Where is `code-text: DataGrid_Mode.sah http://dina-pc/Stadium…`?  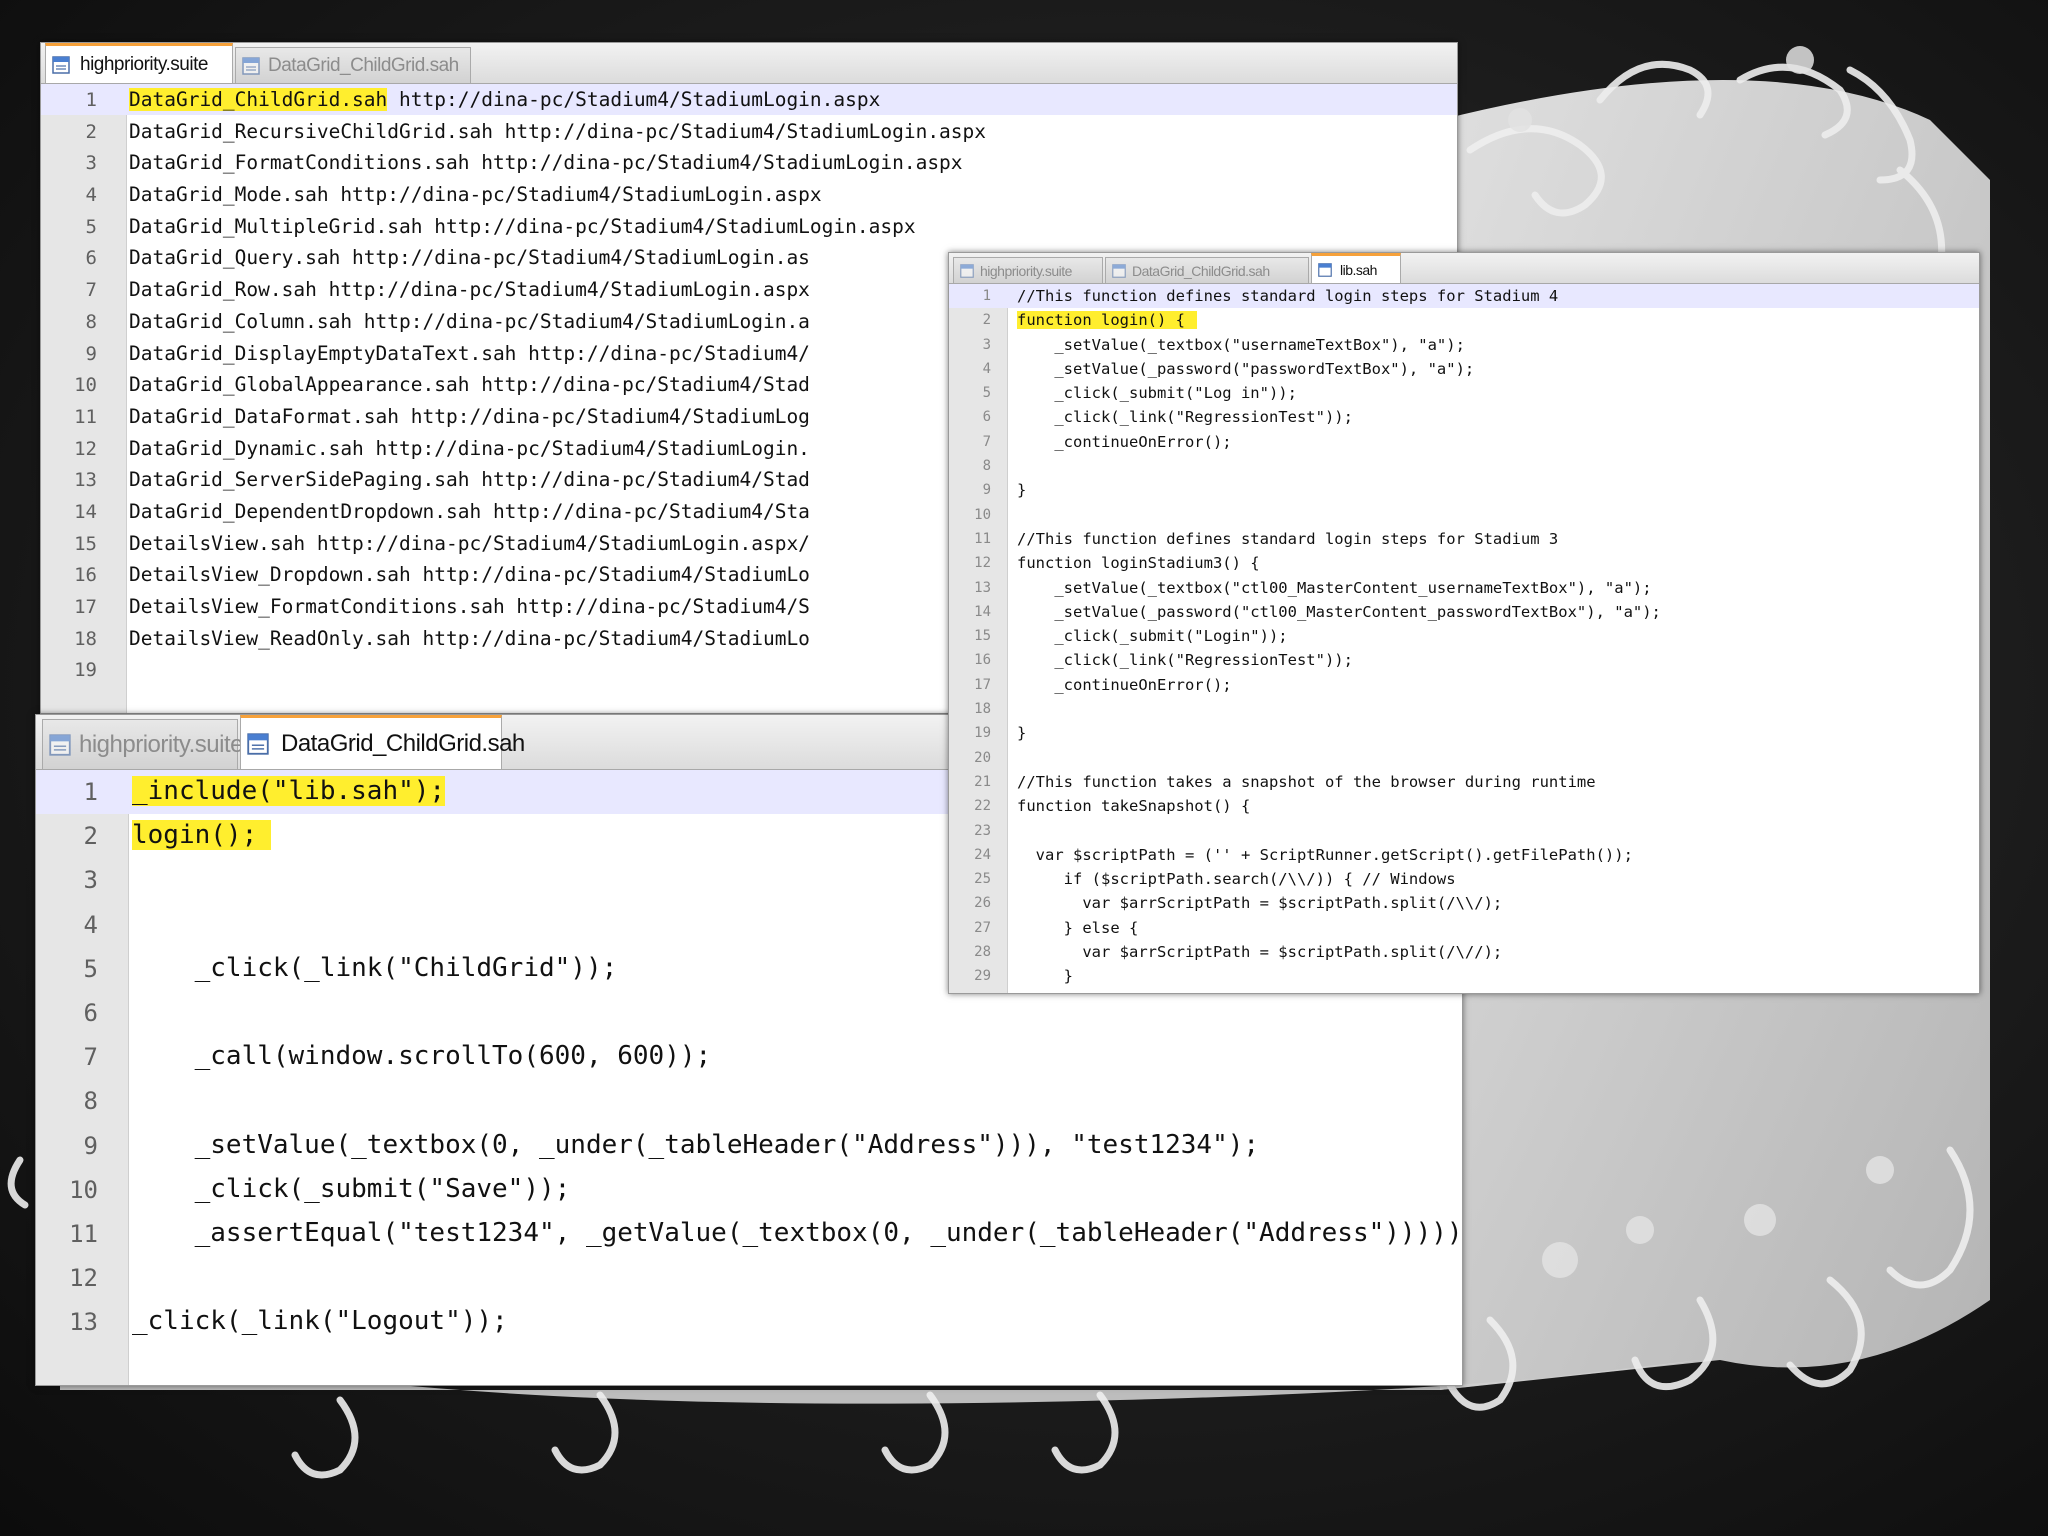
code-text: DataGrid_Mode.sah http://dina-pc/Stadium… is located at coordinates (475, 194).